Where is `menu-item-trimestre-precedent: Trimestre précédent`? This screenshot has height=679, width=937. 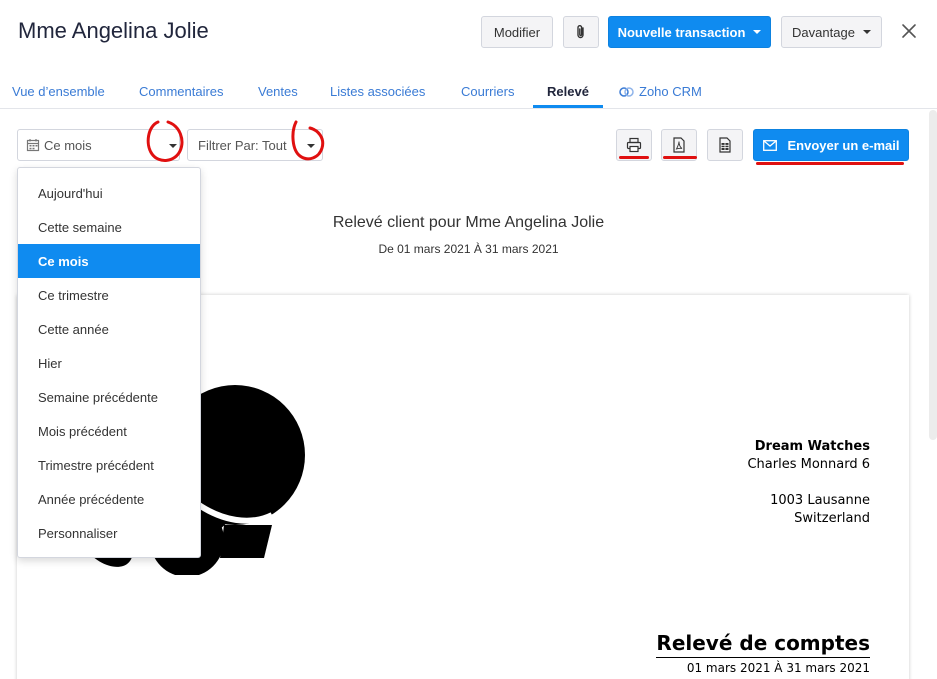
menu-item-trimestre-precedent: Trimestre précédent is located at coordinates (109, 465).